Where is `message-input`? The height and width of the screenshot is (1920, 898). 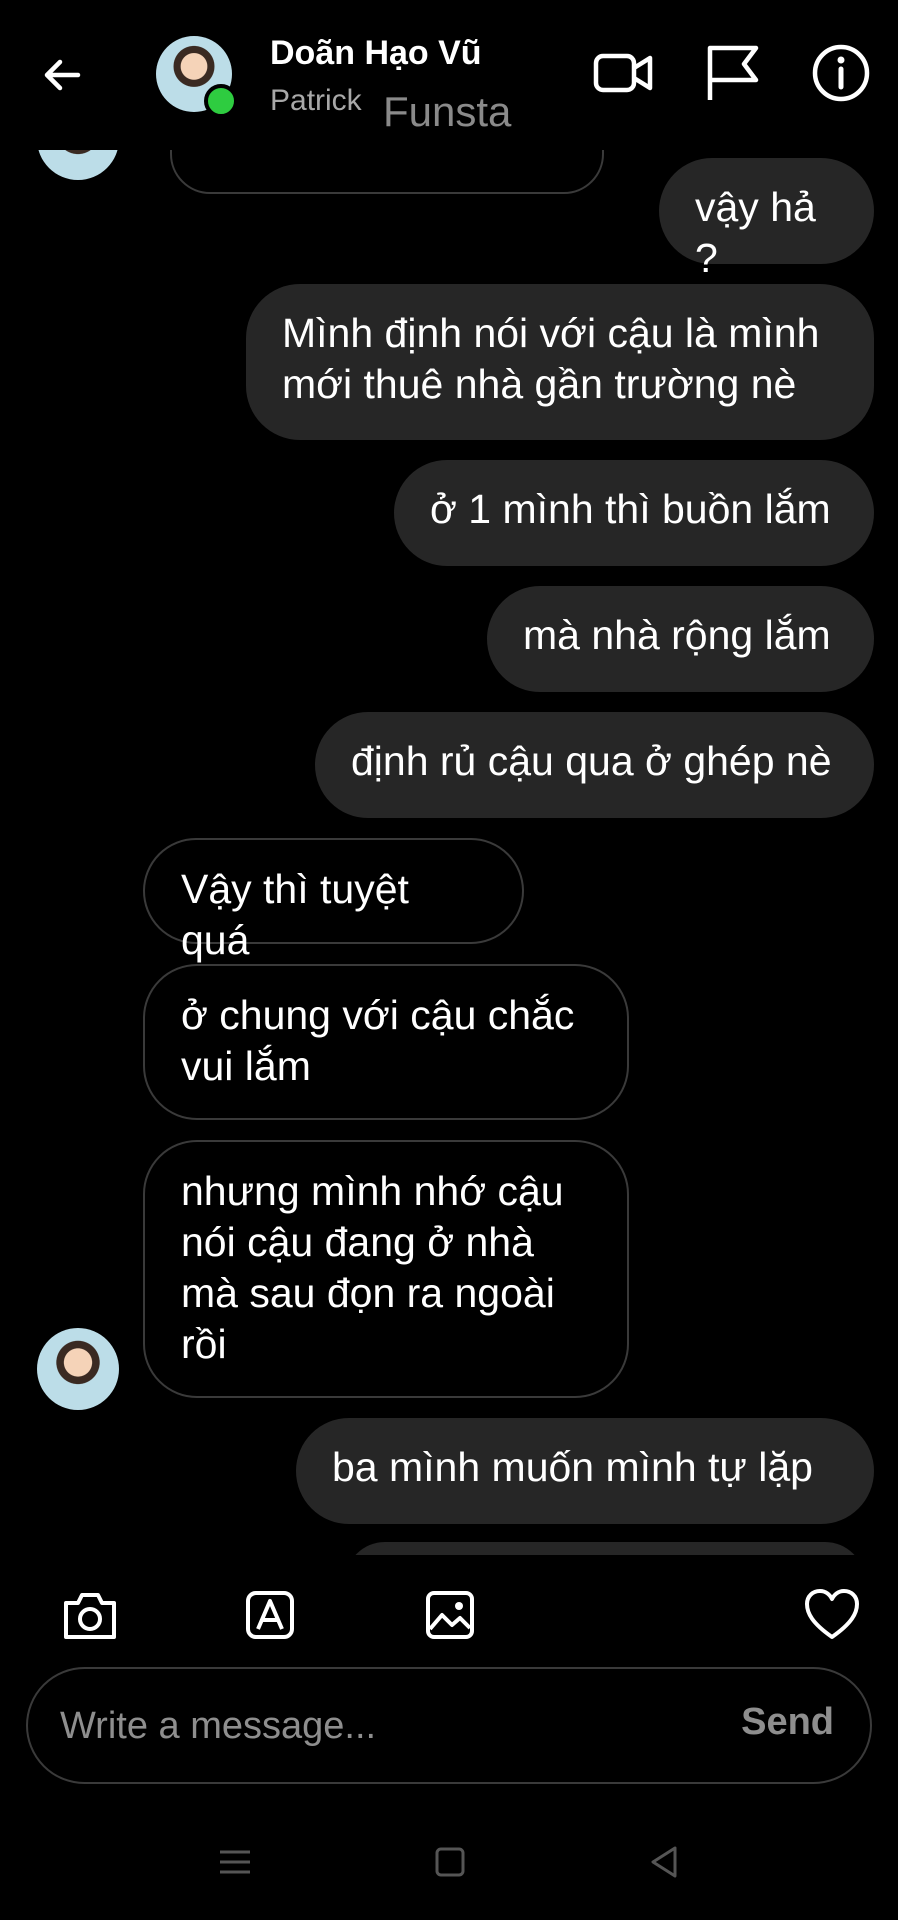 message-input is located at coordinates (380, 1726).